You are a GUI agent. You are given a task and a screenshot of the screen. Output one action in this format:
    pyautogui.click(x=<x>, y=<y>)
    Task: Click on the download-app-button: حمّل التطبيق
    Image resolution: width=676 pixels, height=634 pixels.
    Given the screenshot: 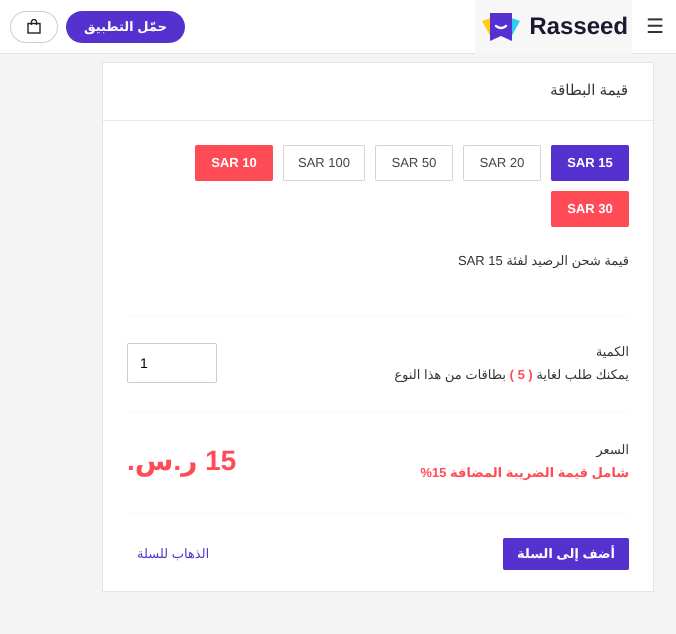 What is the action you would take?
    pyautogui.click(x=125, y=26)
    